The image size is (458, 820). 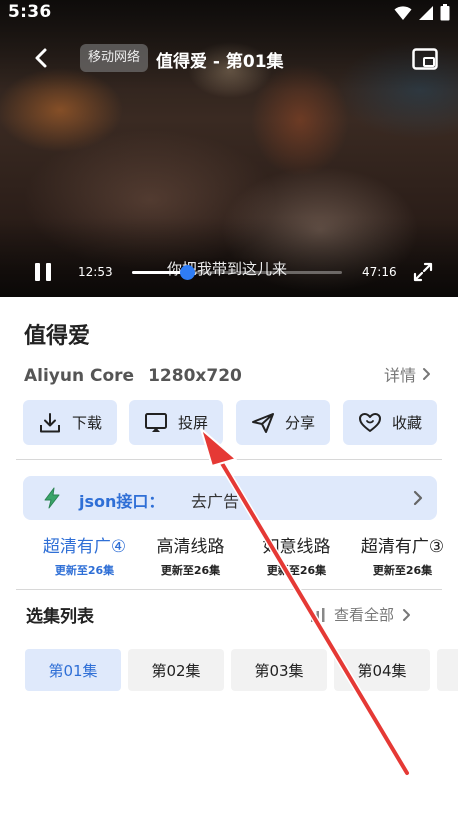 I want to click on download-button: 下载, so click(x=70, y=422).